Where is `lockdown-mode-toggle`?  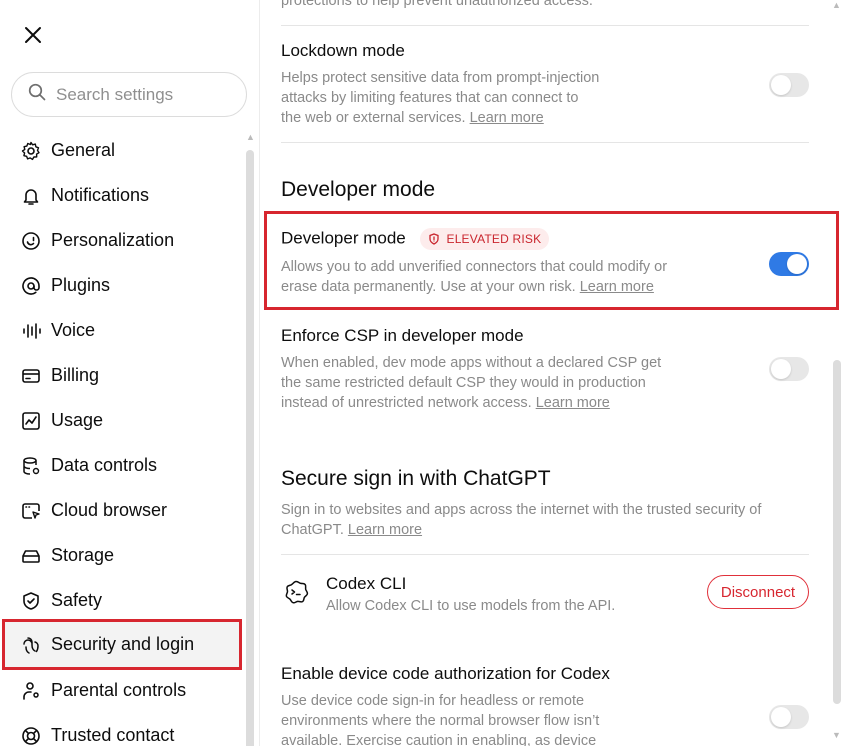 lockdown-mode-toggle is located at coordinates (789, 85).